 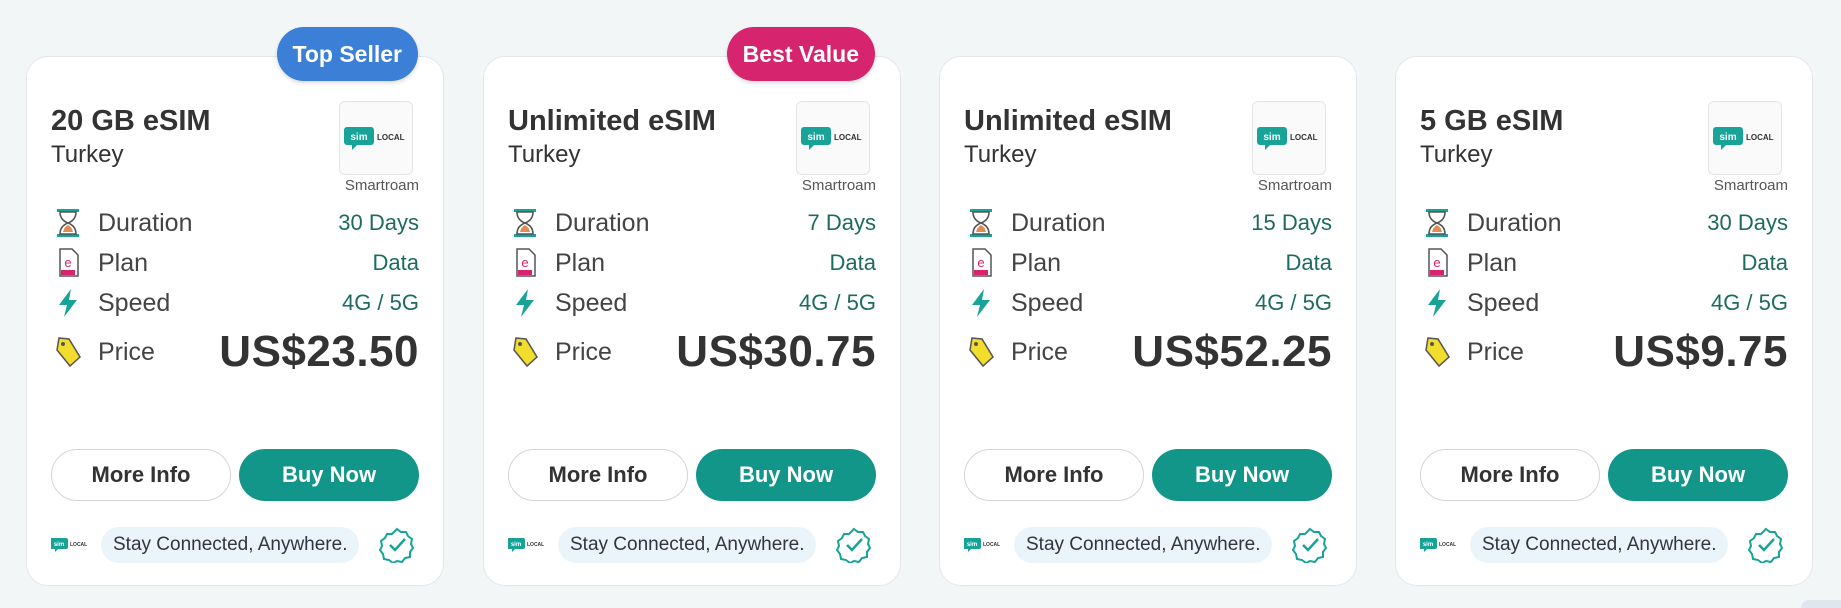 I want to click on duration-value: 15 Days, so click(x=1291, y=222).